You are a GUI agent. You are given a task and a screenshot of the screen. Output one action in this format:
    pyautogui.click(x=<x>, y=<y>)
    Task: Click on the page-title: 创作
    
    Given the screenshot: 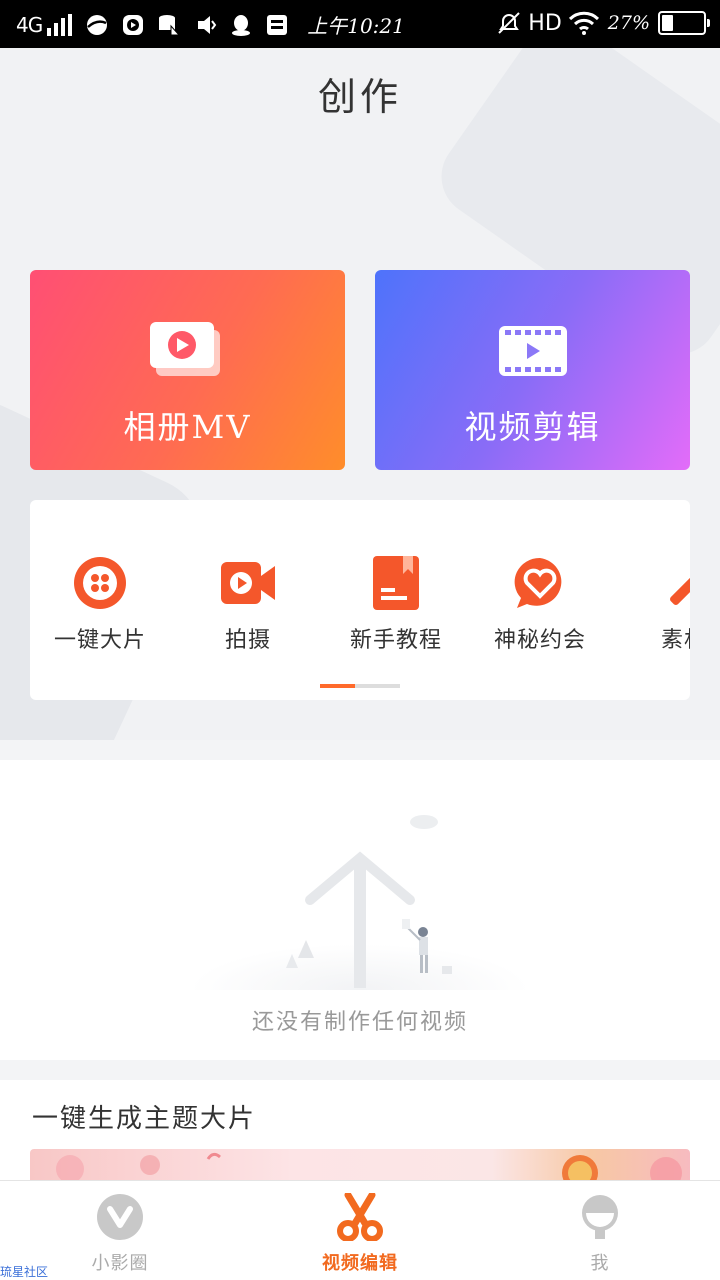 What is the action you would take?
    pyautogui.click(x=359, y=97)
    